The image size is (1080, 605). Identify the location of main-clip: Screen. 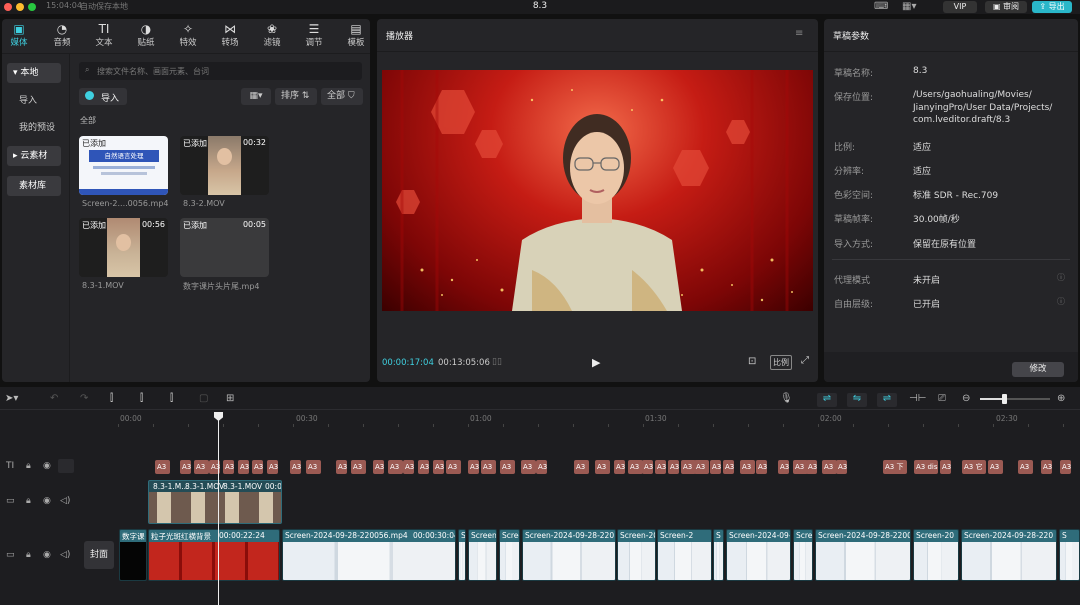
(482, 555).